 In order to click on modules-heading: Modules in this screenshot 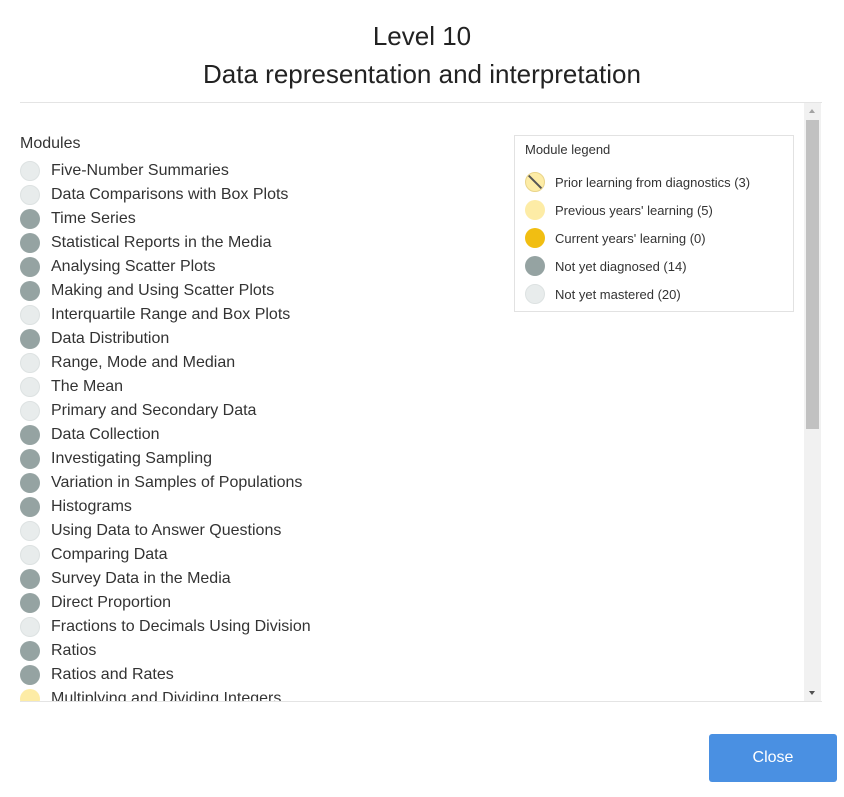, I will do `click(50, 143)`.